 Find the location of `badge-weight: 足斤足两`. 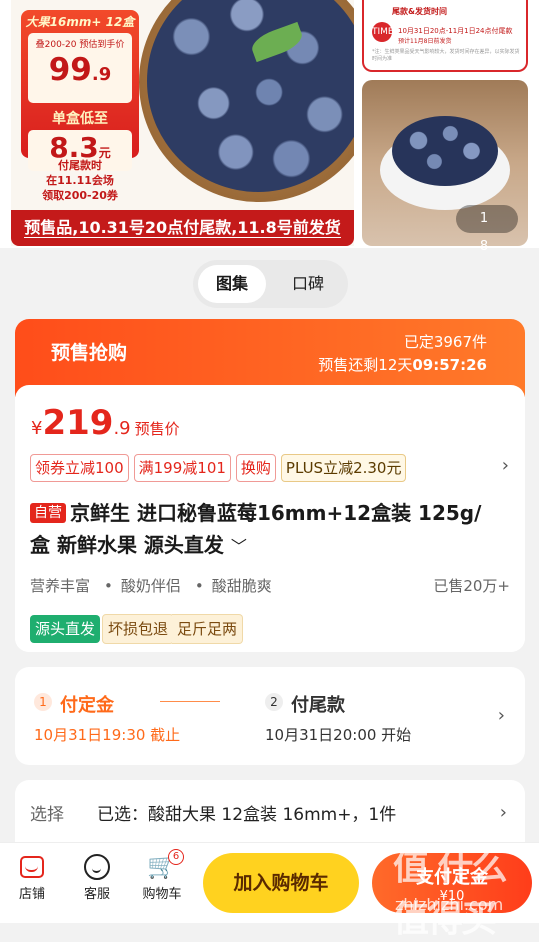

badge-weight: 足斤足两 is located at coordinates (208, 629).